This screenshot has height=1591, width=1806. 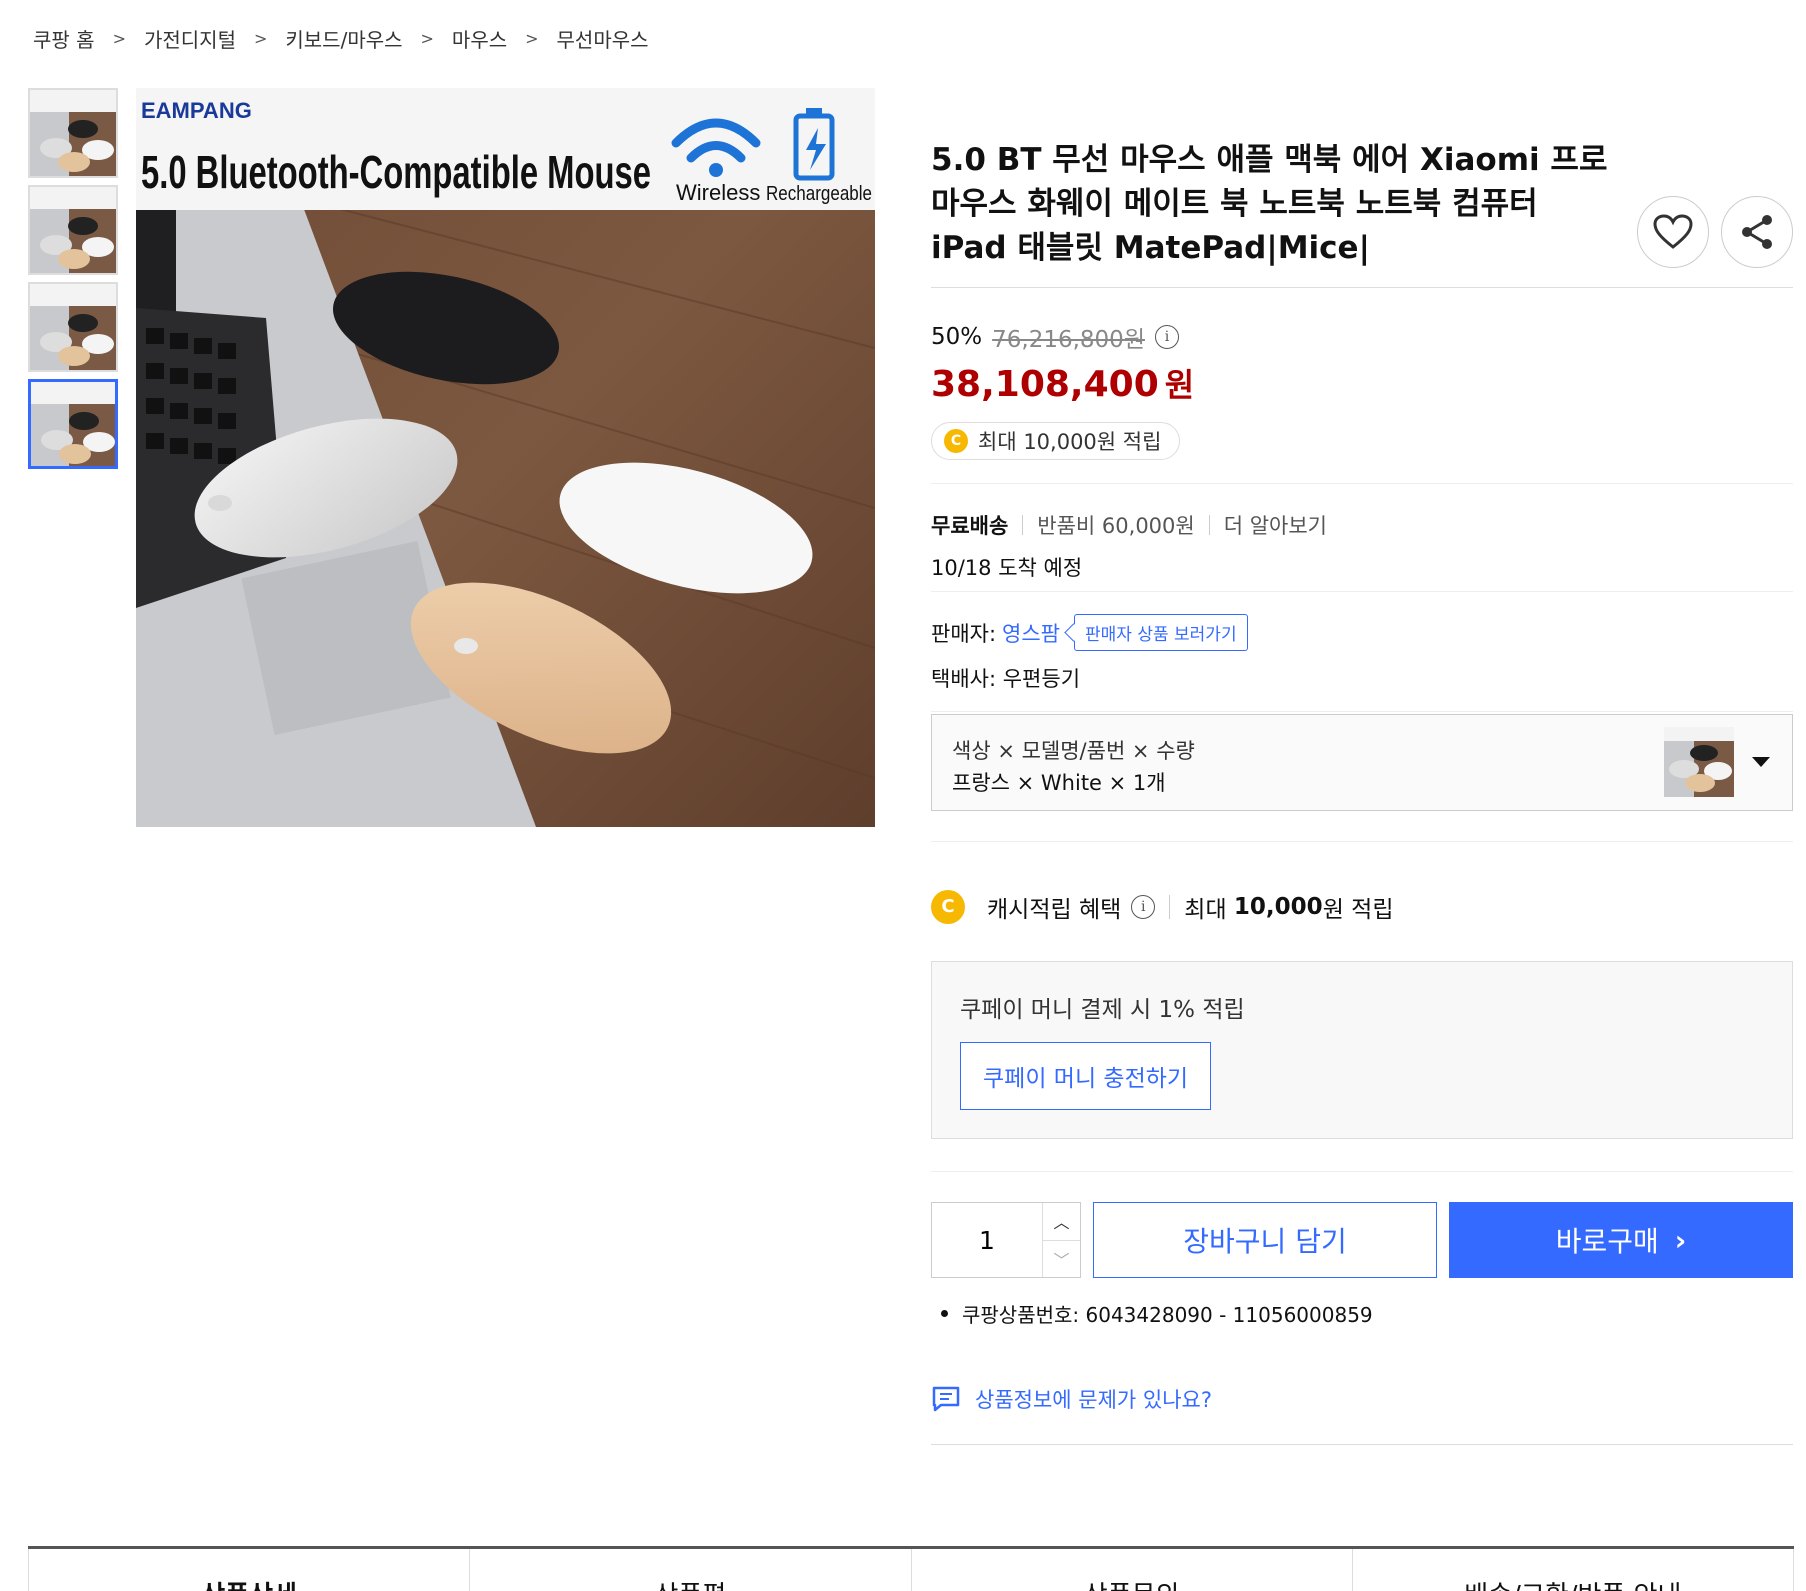 I want to click on arrival-date: 10/18 도착 예정, so click(x=1007, y=568).